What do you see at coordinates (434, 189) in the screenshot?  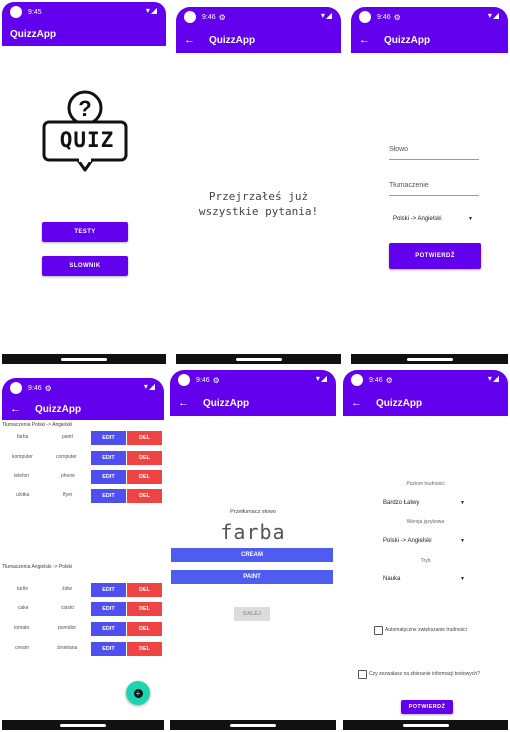 I see `translation-input: Tłumaczenie` at bounding box center [434, 189].